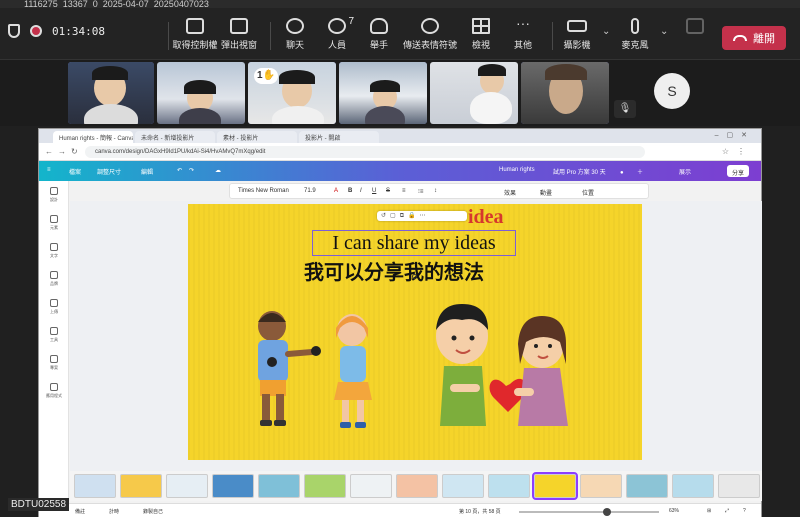 The width and height of the screenshot is (800, 517). I want to click on add-icon: ＋, so click(640, 171).